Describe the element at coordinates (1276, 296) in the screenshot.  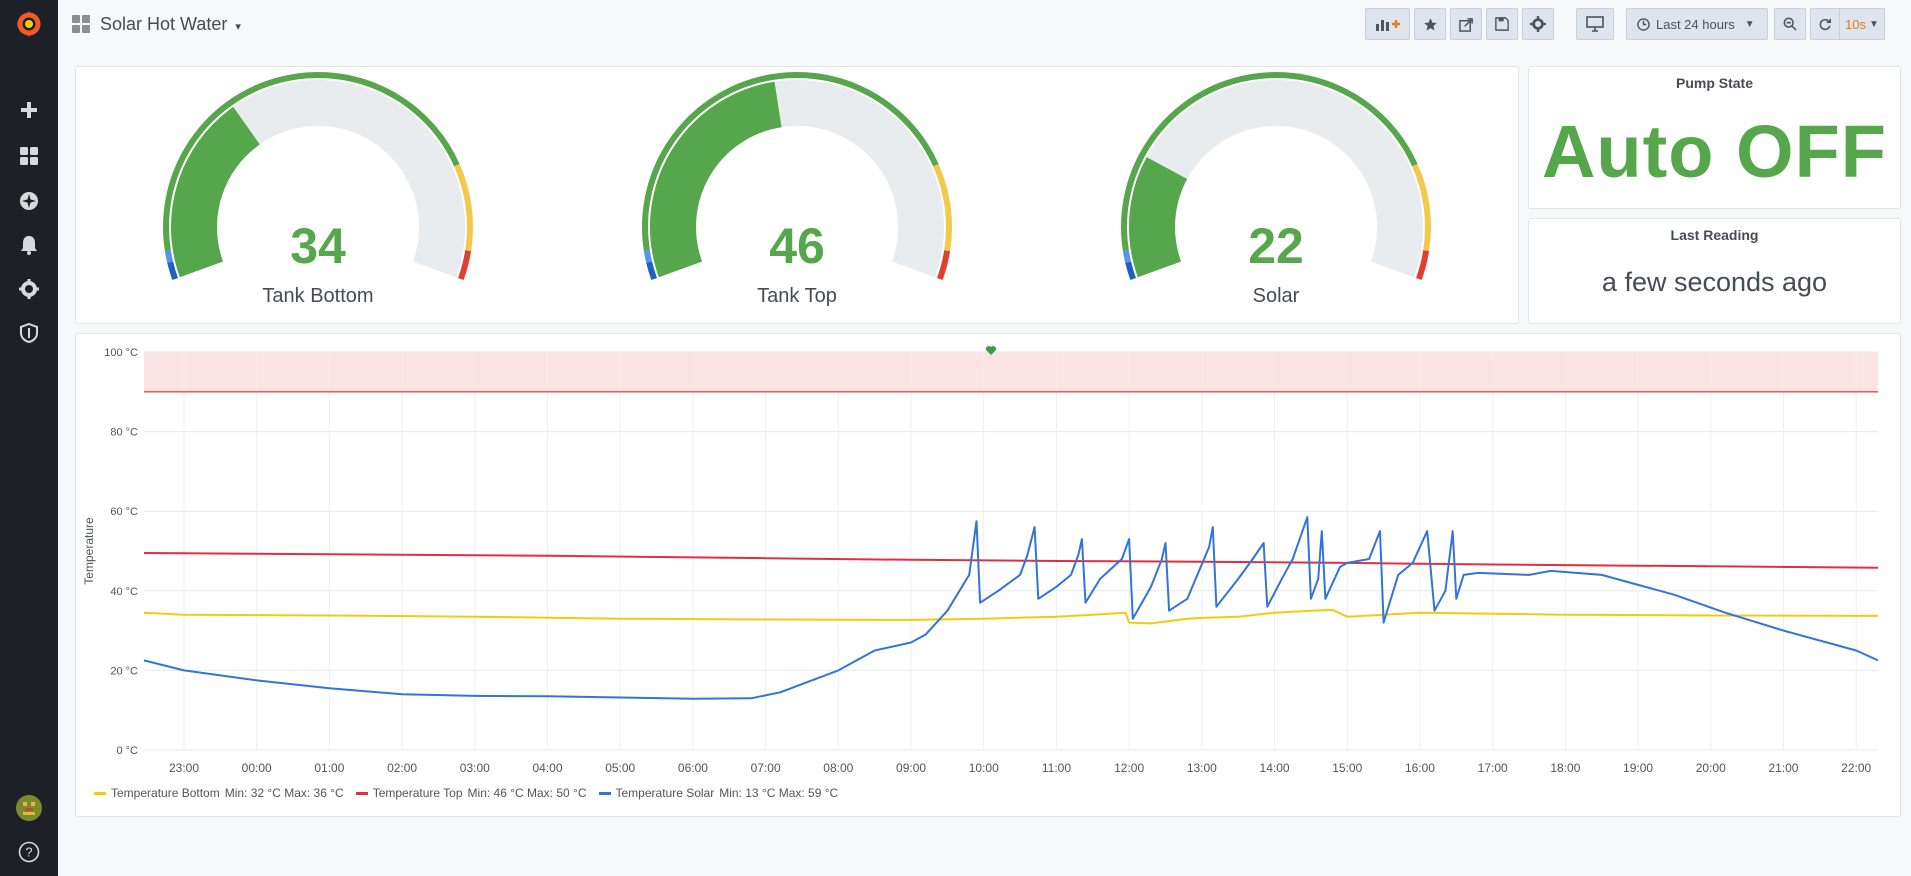
I see `gauge-label: Solar` at that location.